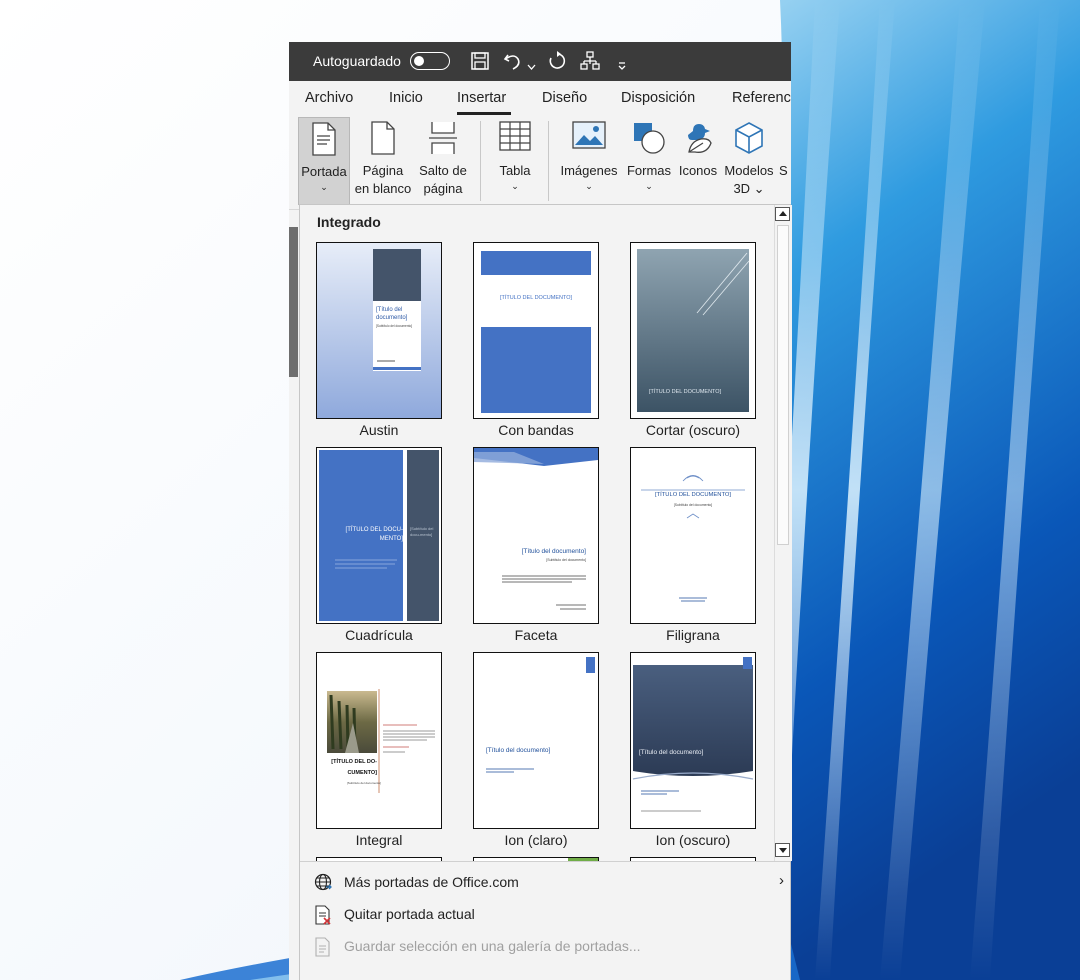  Describe the element at coordinates (394, 326) in the screenshot. I see `austin-subtitle-text: [Subtítulo del documento]` at that location.